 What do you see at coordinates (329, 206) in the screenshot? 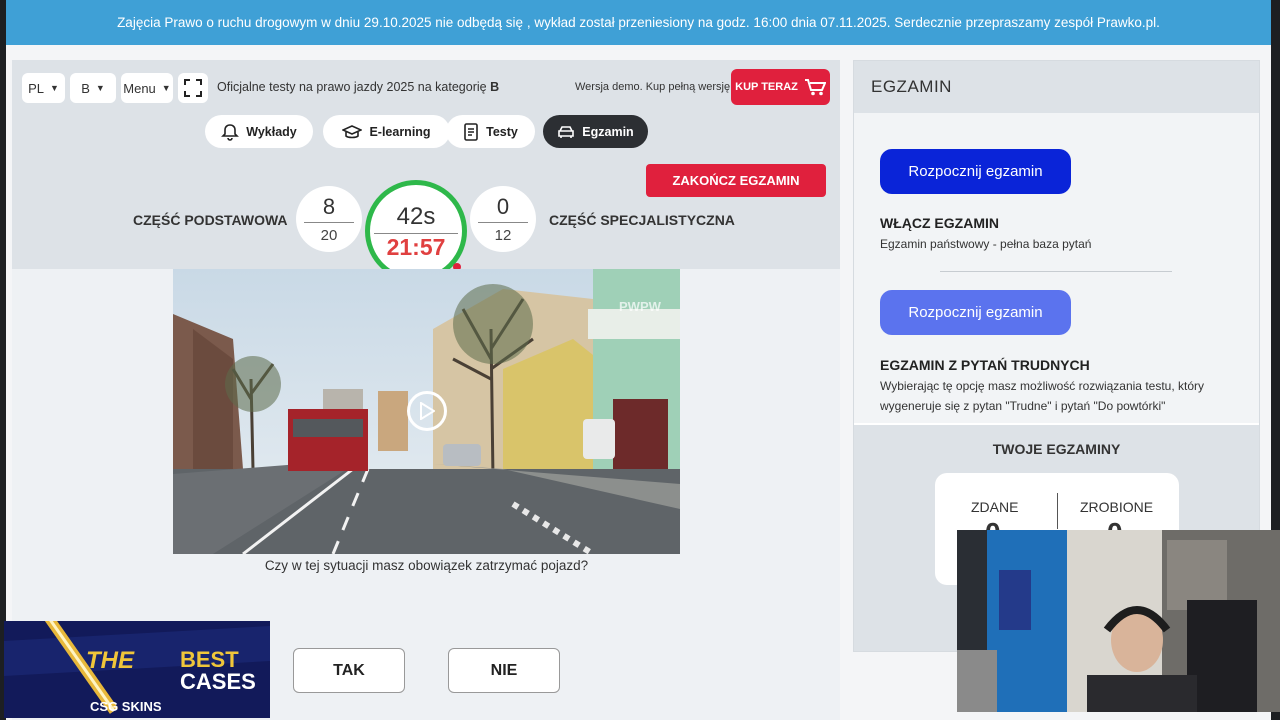
I see `basic-done-count: 8` at bounding box center [329, 206].